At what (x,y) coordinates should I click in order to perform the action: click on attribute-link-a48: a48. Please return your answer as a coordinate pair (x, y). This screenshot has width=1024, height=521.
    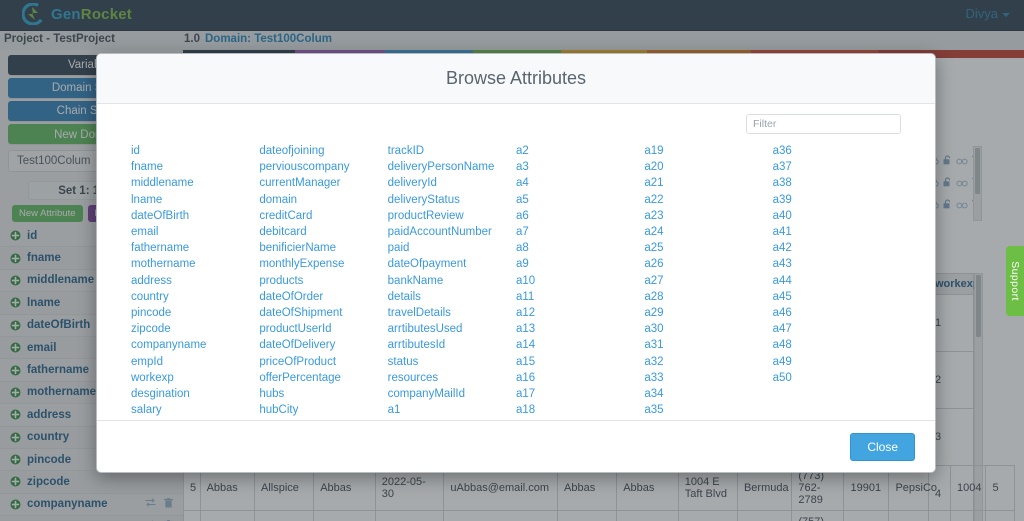
    Looking at the image, I should click on (837, 345).